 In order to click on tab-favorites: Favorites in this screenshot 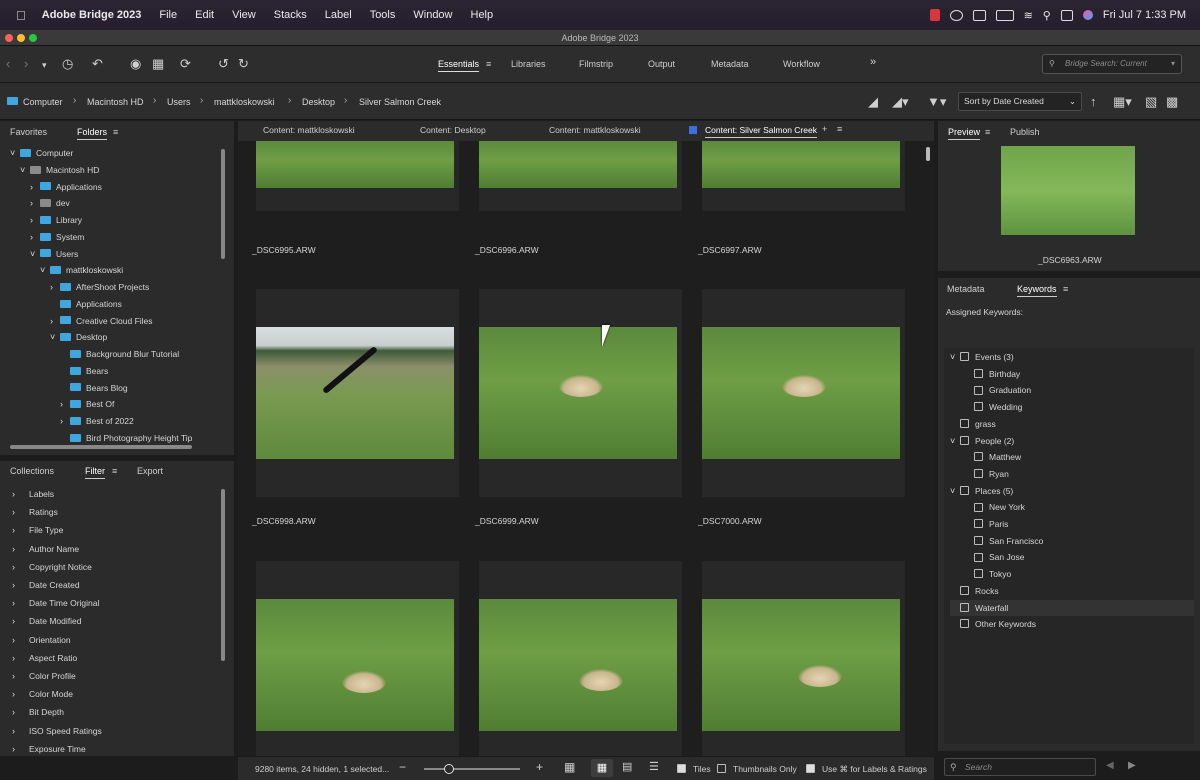, I will do `click(28, 132)`.